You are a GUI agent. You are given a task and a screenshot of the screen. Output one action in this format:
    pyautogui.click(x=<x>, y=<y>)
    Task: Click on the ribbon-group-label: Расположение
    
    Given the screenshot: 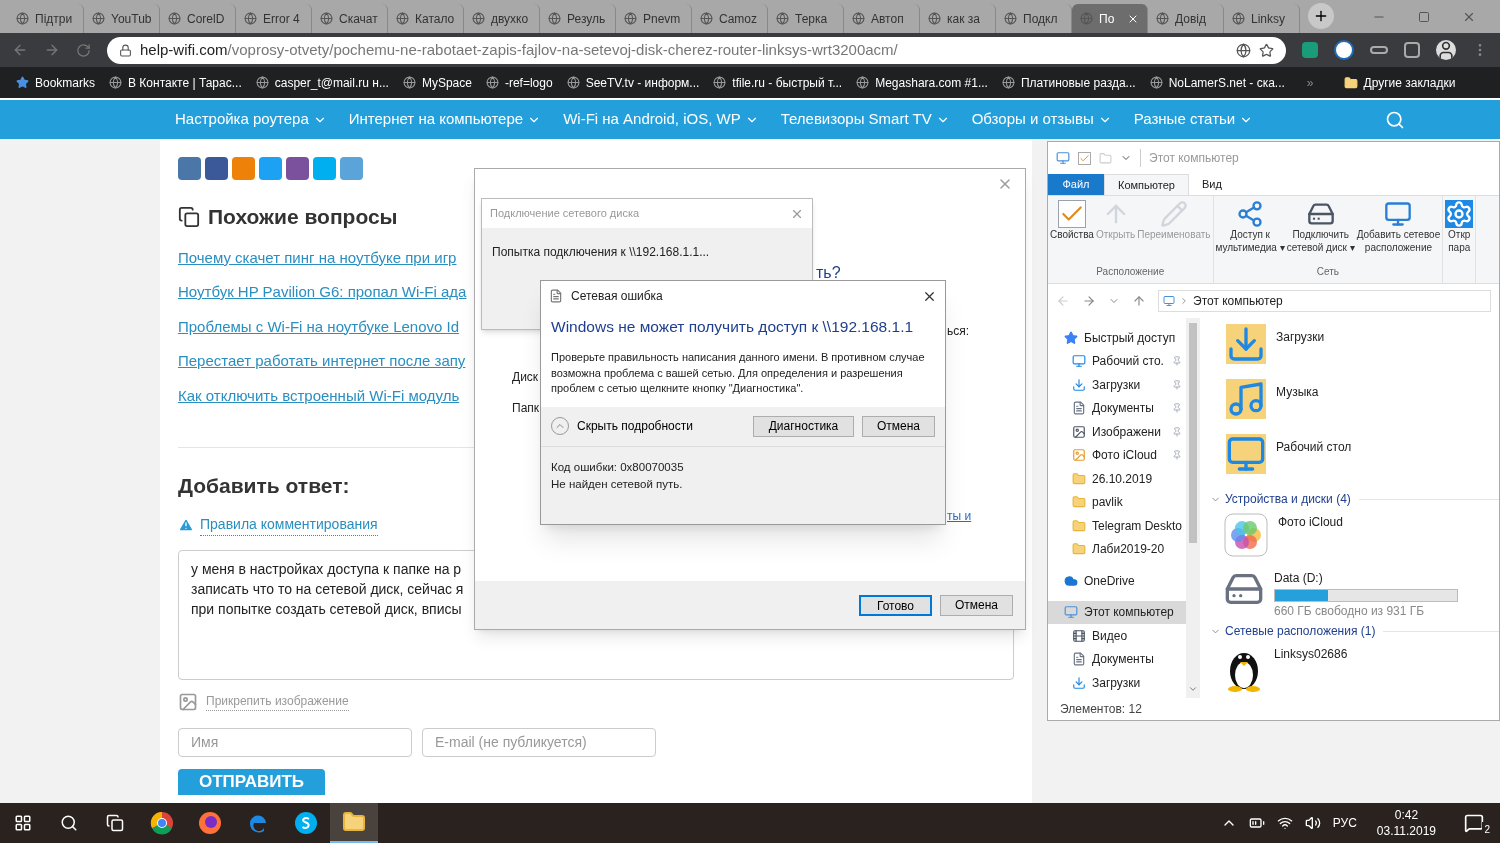 What is the action you would take?
    pyautogui.click(x=1130, y=272)
    